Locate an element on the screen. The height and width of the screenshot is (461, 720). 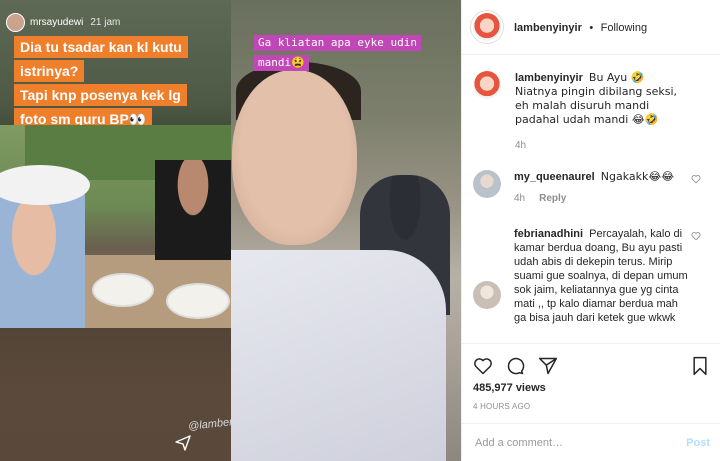
view-count: 485,977 views is located at coordinates (509, 388).